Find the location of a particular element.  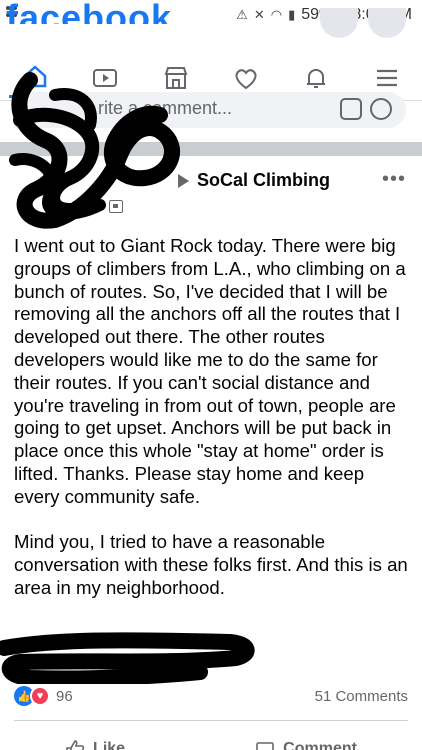

comment-icon is located at coordinates (265, 746).